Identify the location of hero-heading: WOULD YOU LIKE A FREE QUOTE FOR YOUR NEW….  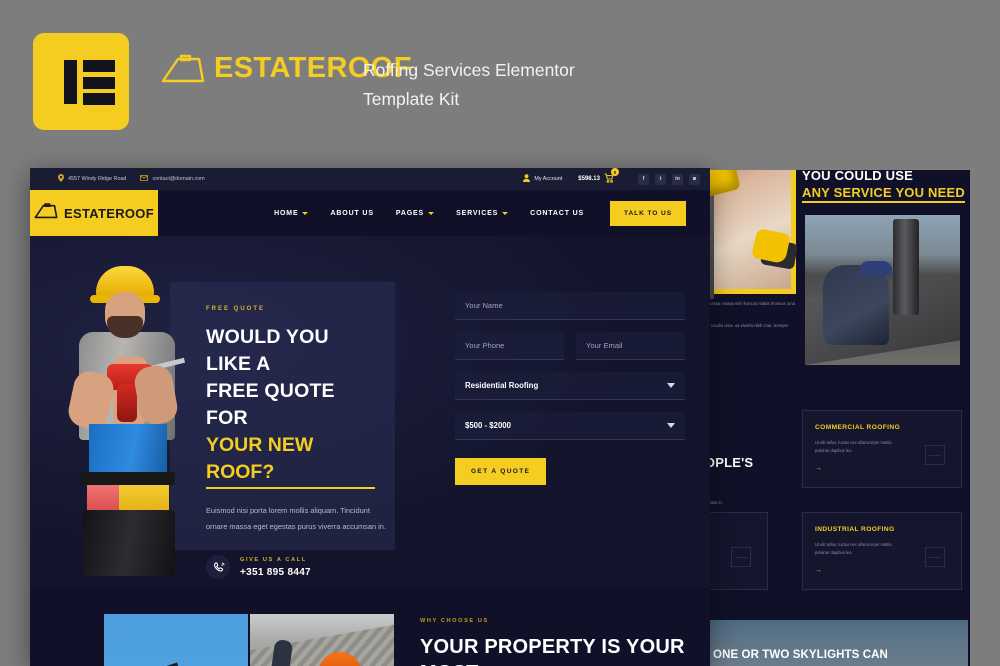
(290, 406).